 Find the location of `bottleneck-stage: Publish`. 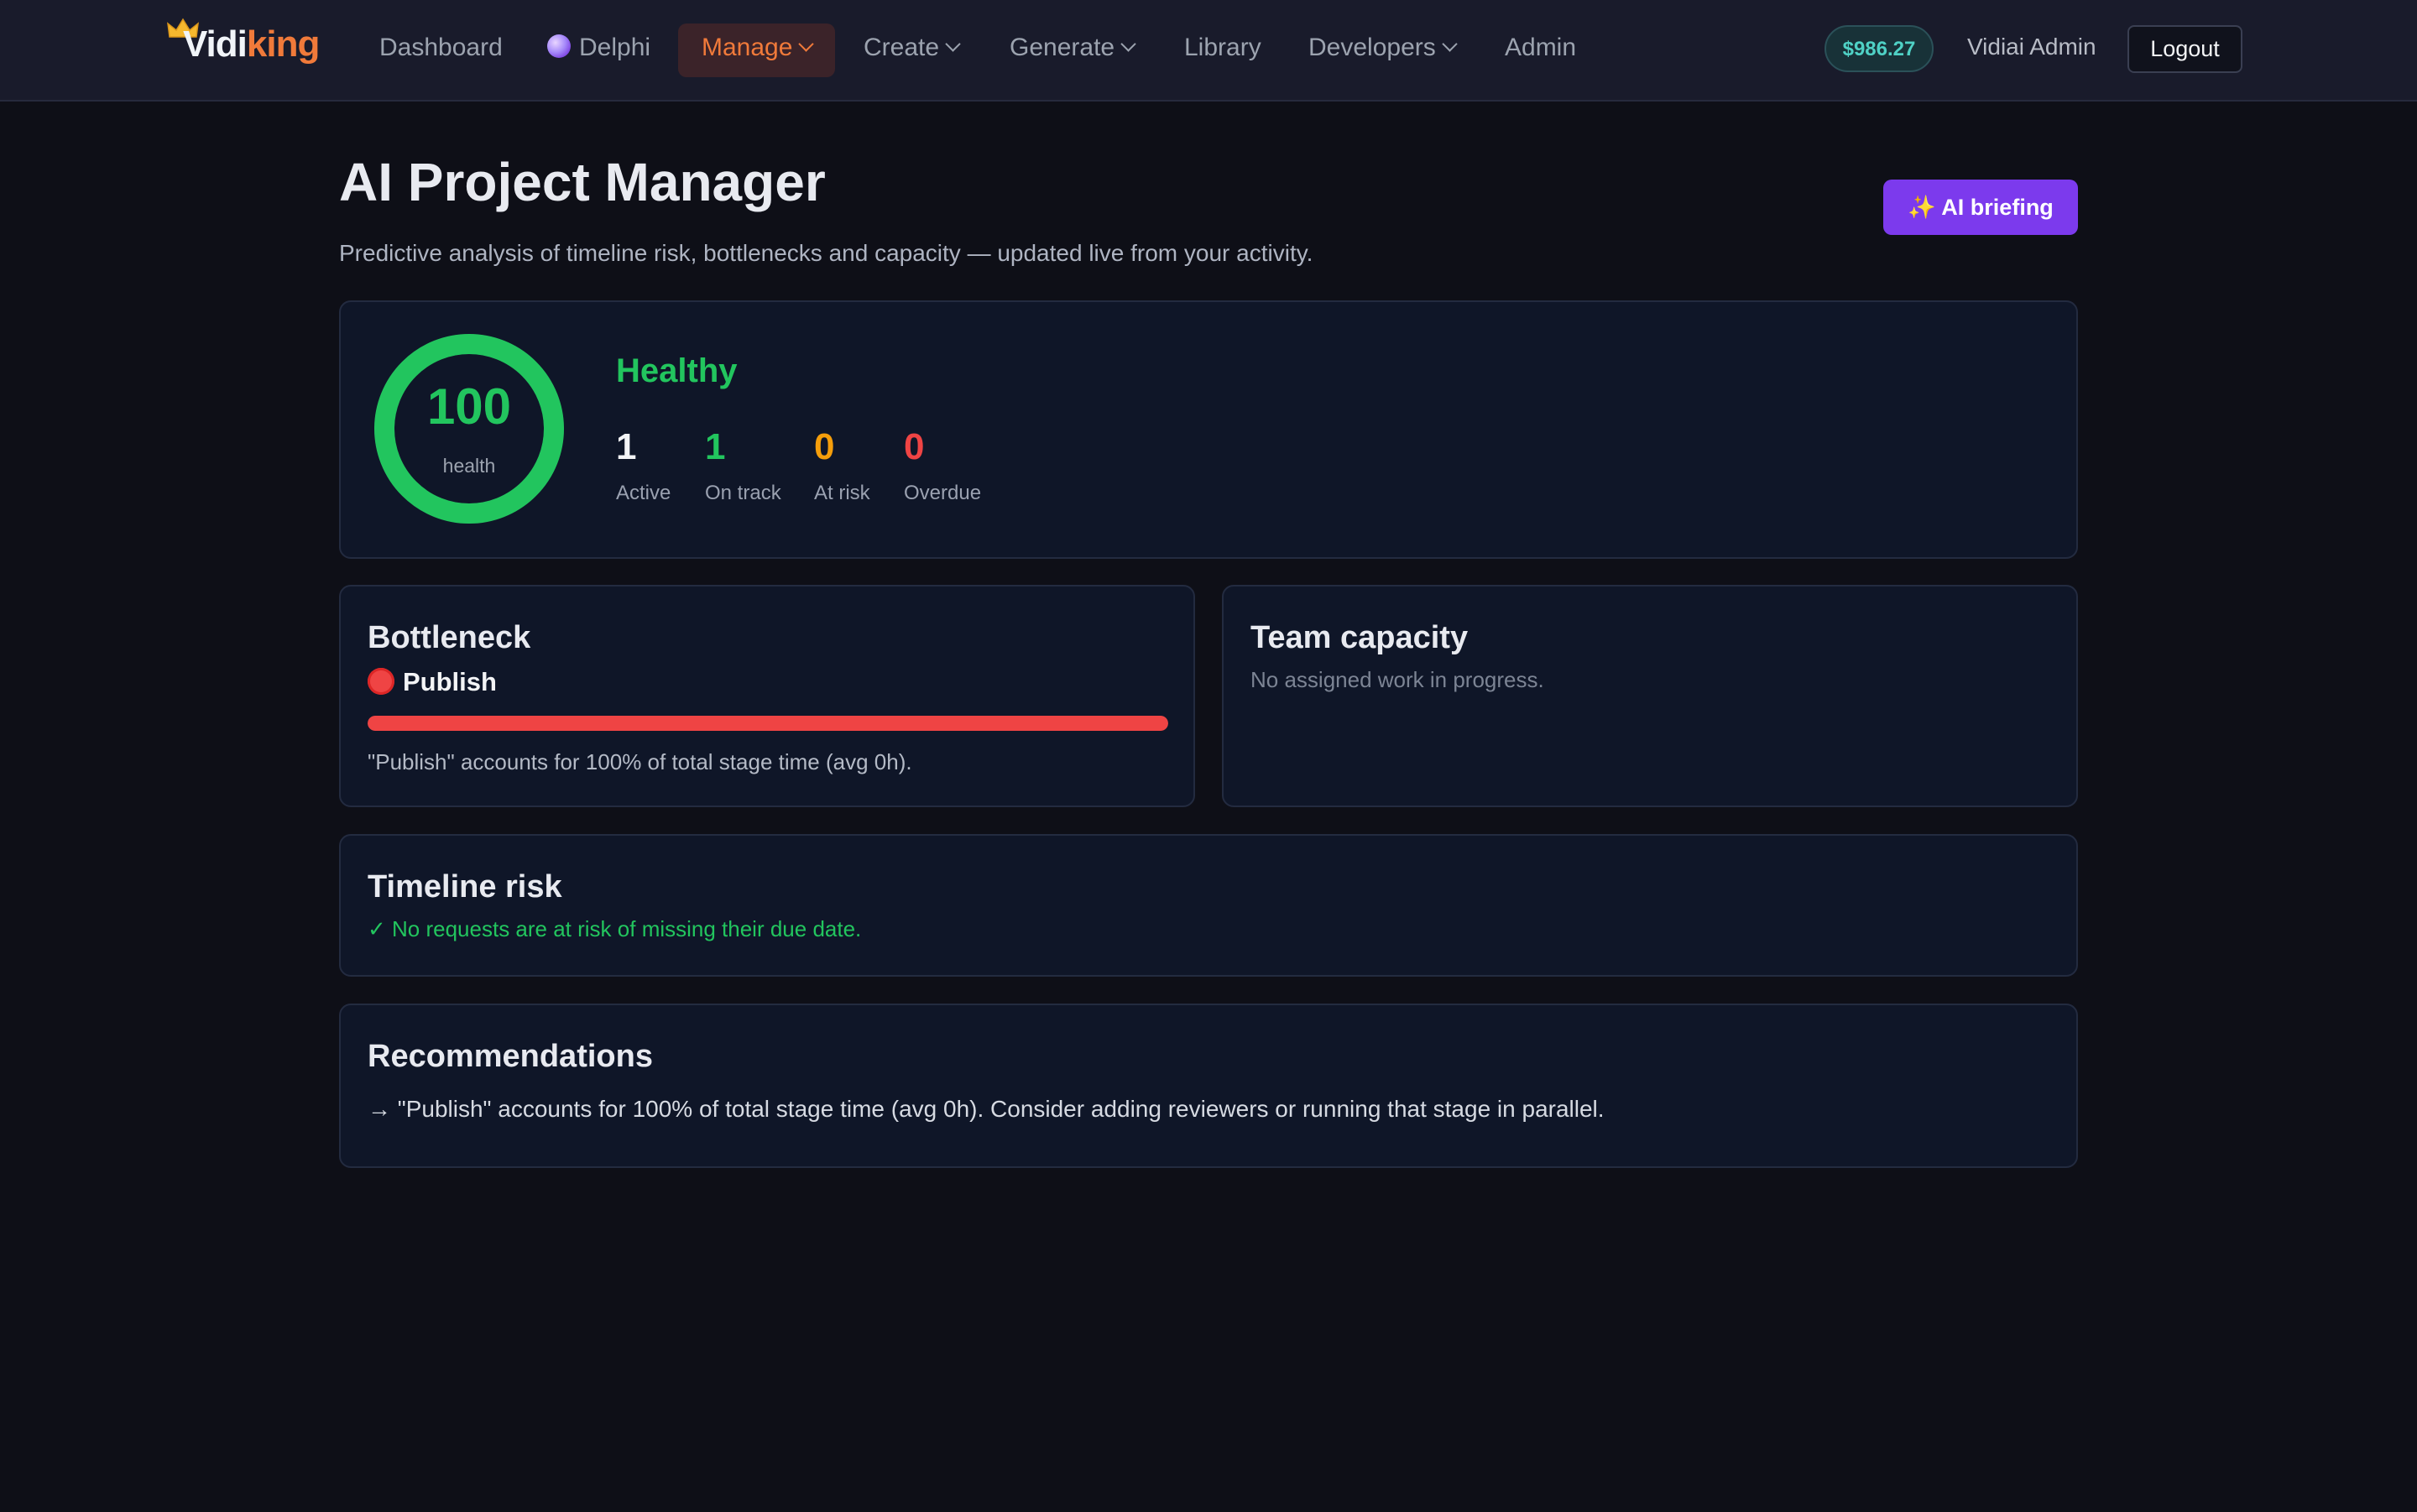

bottleneck-stage: Publish is located at coordinates (432, 682).